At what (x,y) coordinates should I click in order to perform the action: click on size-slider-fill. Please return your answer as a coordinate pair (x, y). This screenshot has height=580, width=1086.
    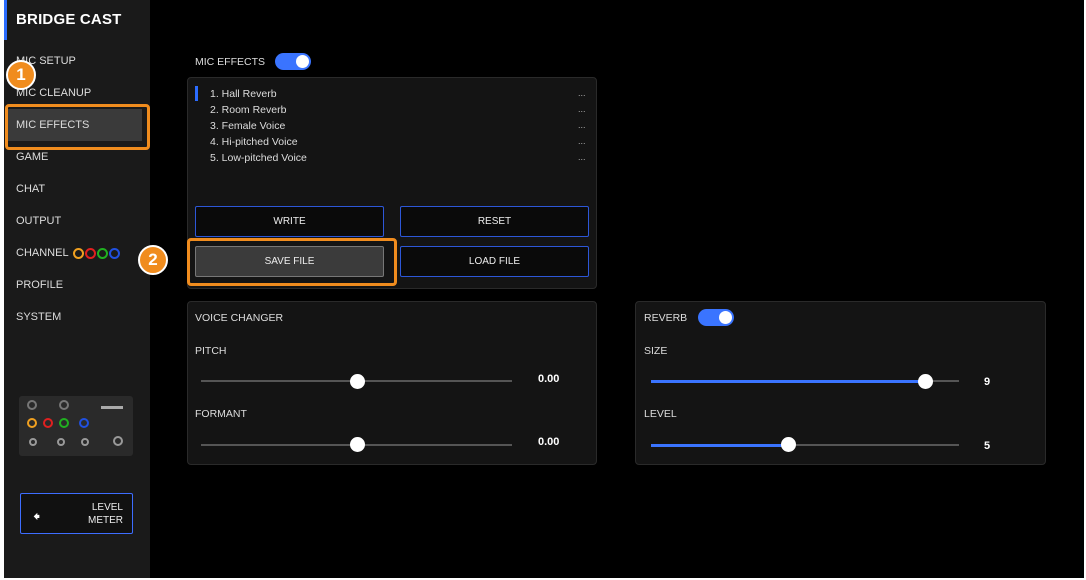
    Looking at the image, I should click on (788, 381).